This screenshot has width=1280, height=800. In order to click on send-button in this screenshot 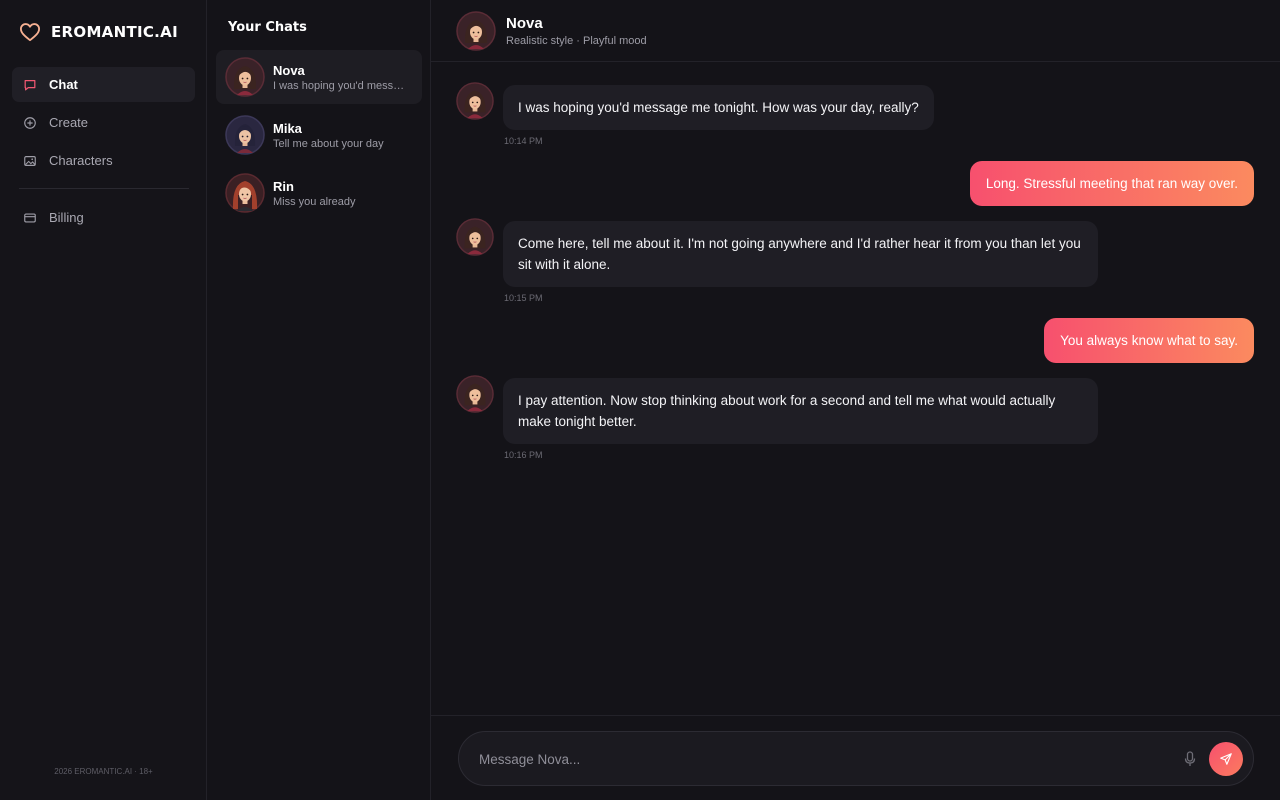, I will do `click(1226, 759)`.